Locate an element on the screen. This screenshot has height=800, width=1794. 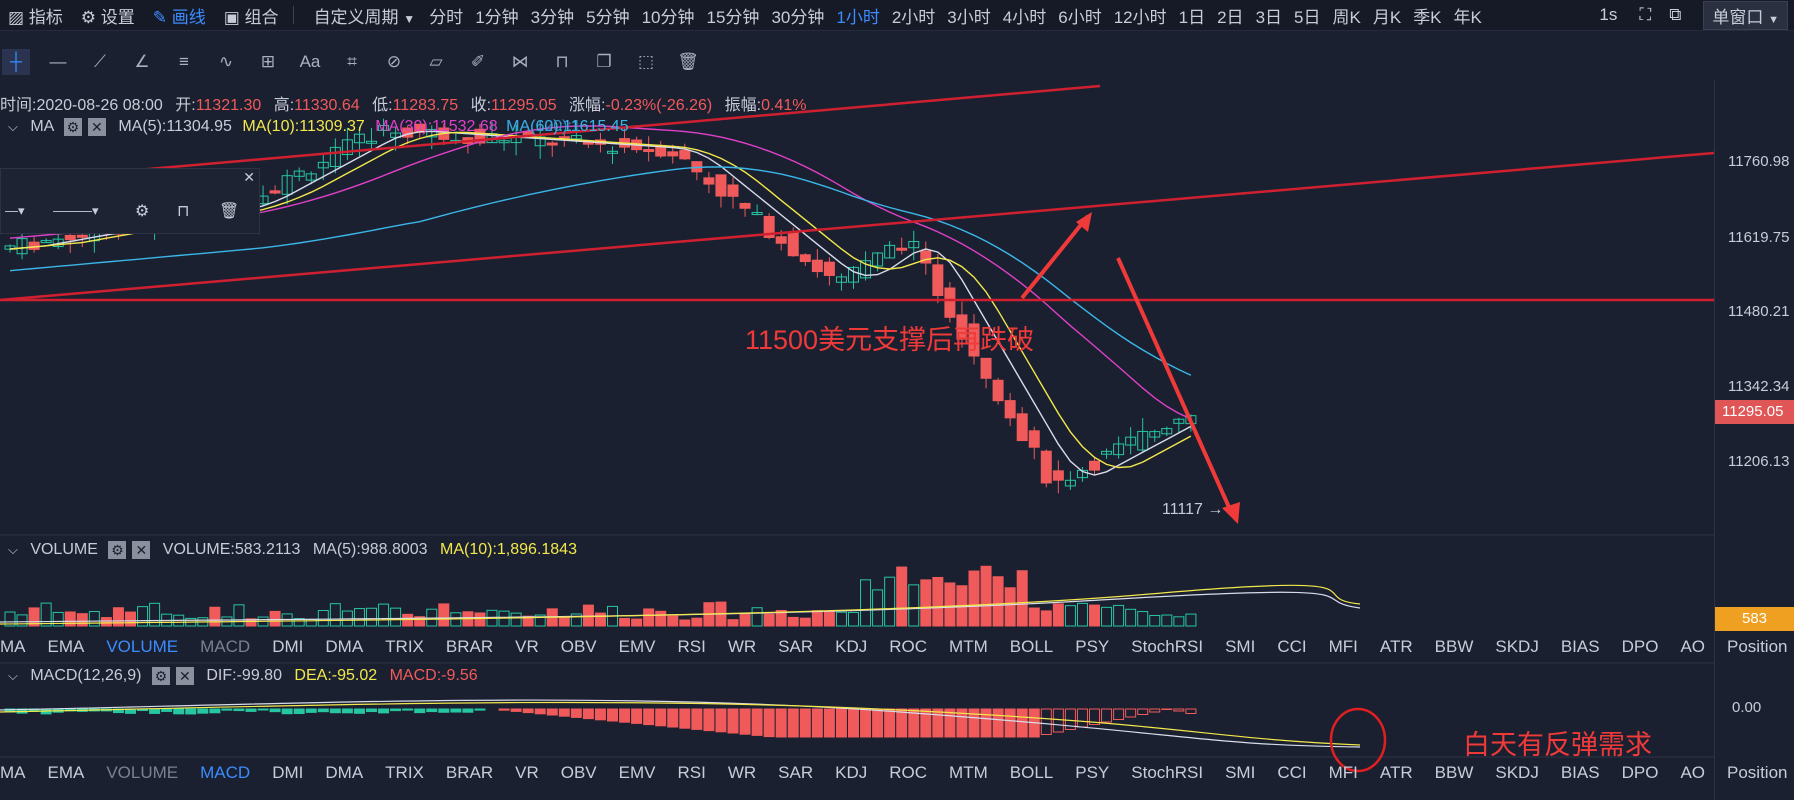
lock-icon: ⊓ is located at coordinates (183, 211).